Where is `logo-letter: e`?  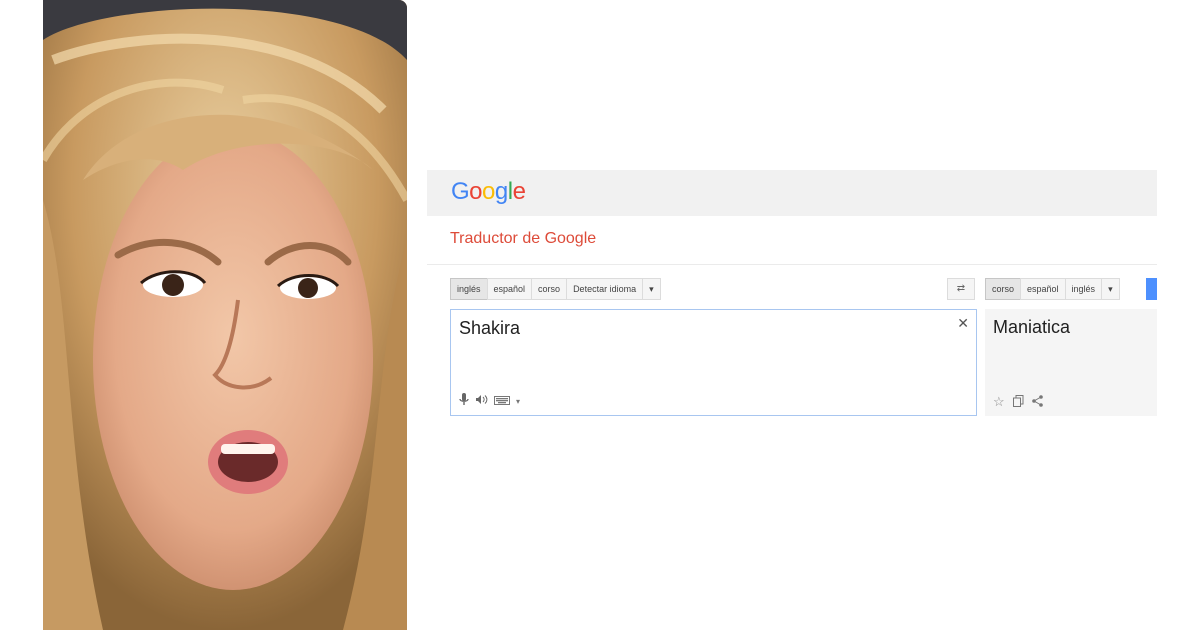
logo-letter: e is located at coordinates (519, 191).